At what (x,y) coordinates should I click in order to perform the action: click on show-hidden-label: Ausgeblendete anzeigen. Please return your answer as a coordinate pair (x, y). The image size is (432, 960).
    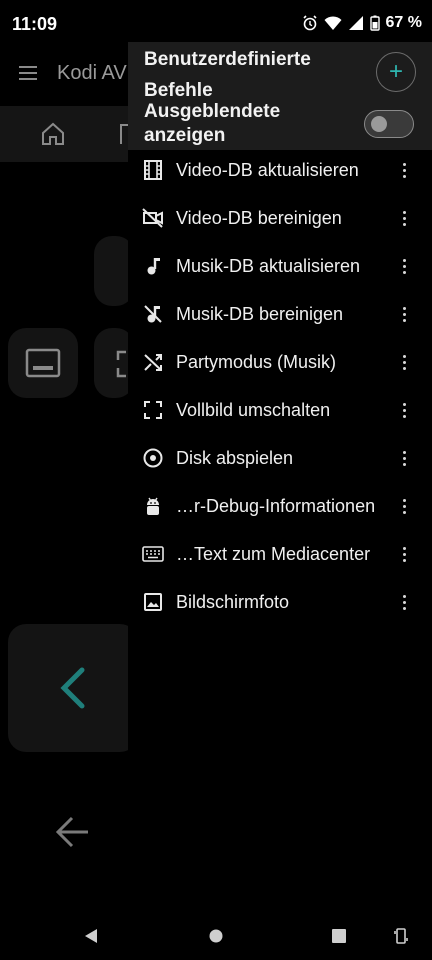
    Looking at the image, I should click on (212, 123).